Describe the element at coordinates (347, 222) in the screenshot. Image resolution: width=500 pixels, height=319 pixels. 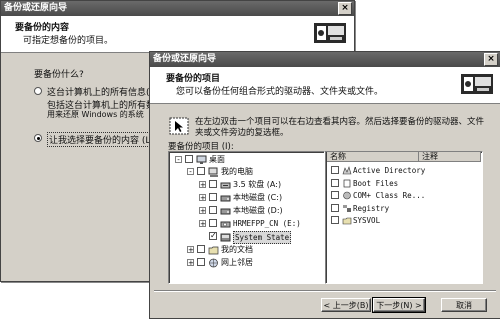
I see `share-icon` at that location.